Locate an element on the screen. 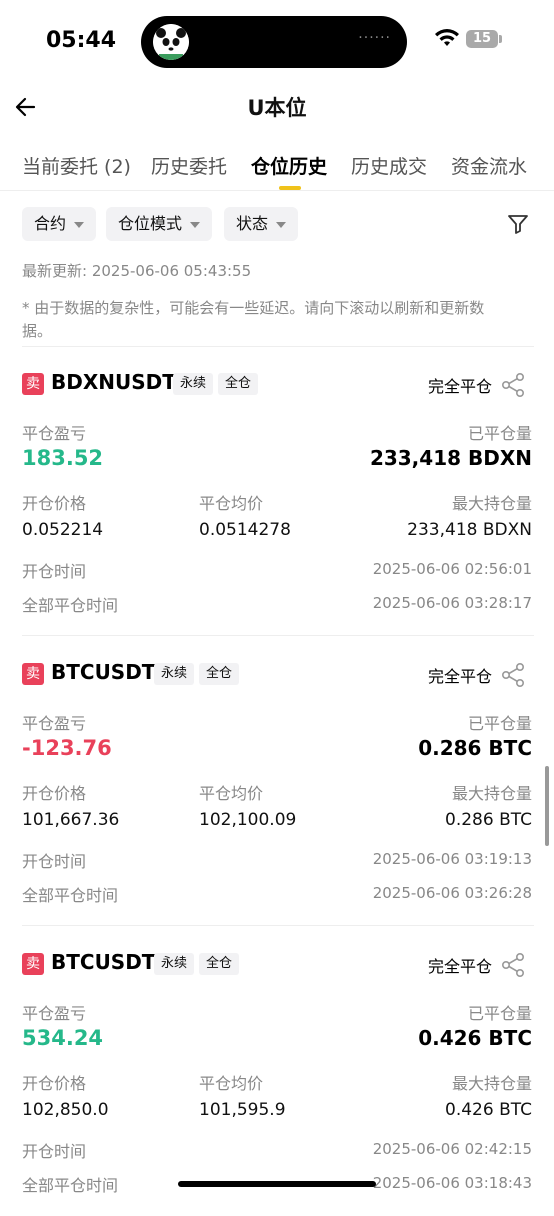  filter-status-label: 状态 is located at coordinates (252, 223).